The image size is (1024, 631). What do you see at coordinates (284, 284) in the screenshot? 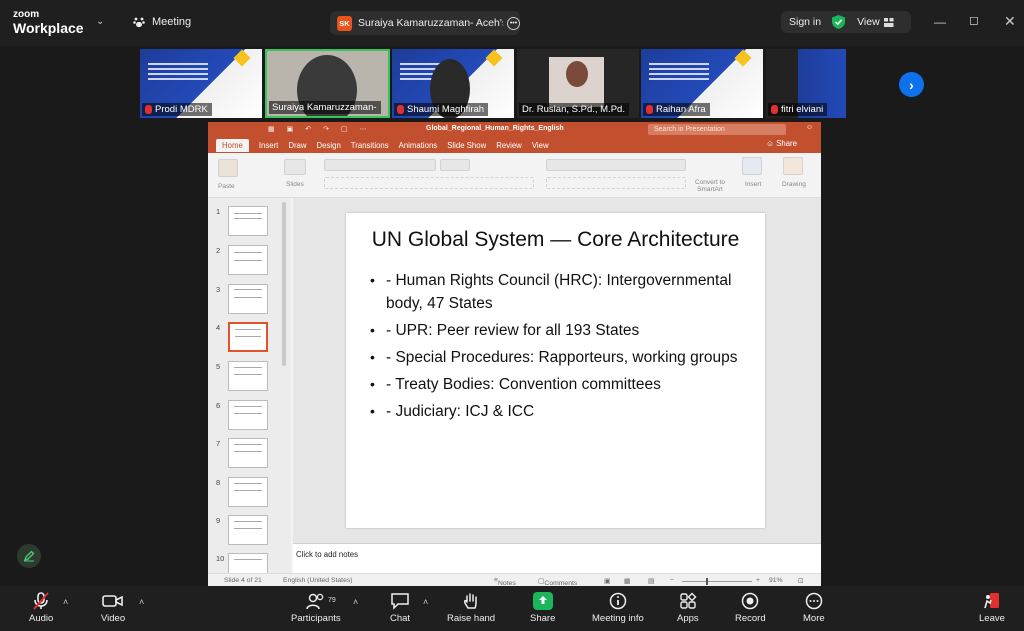
I see `thumbnail-scrollbar` at bounding box center [284, 284].